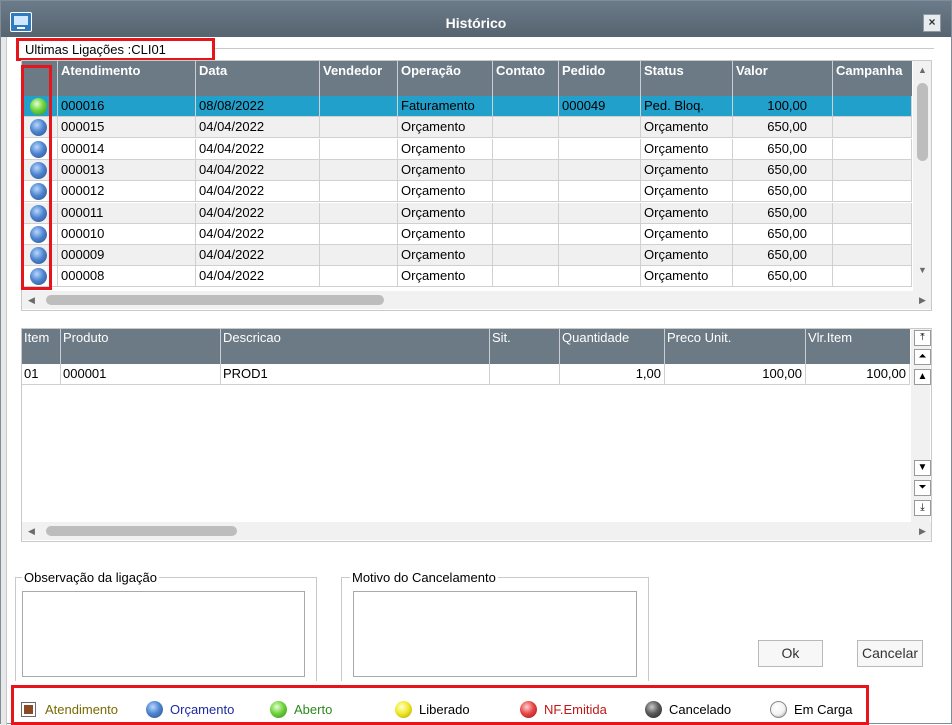  Describe the element at coordinates (41, 374) in the screenshot. I see `cell-item: 01` at that location.